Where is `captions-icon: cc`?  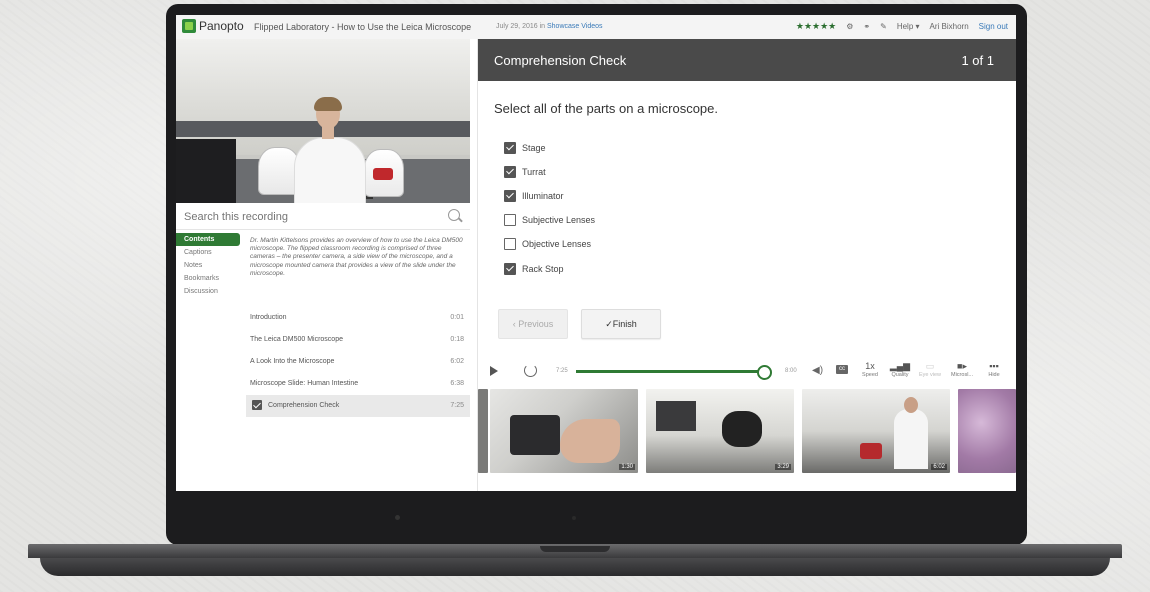 captions-icon: cc is located at coordinates (842, 369).